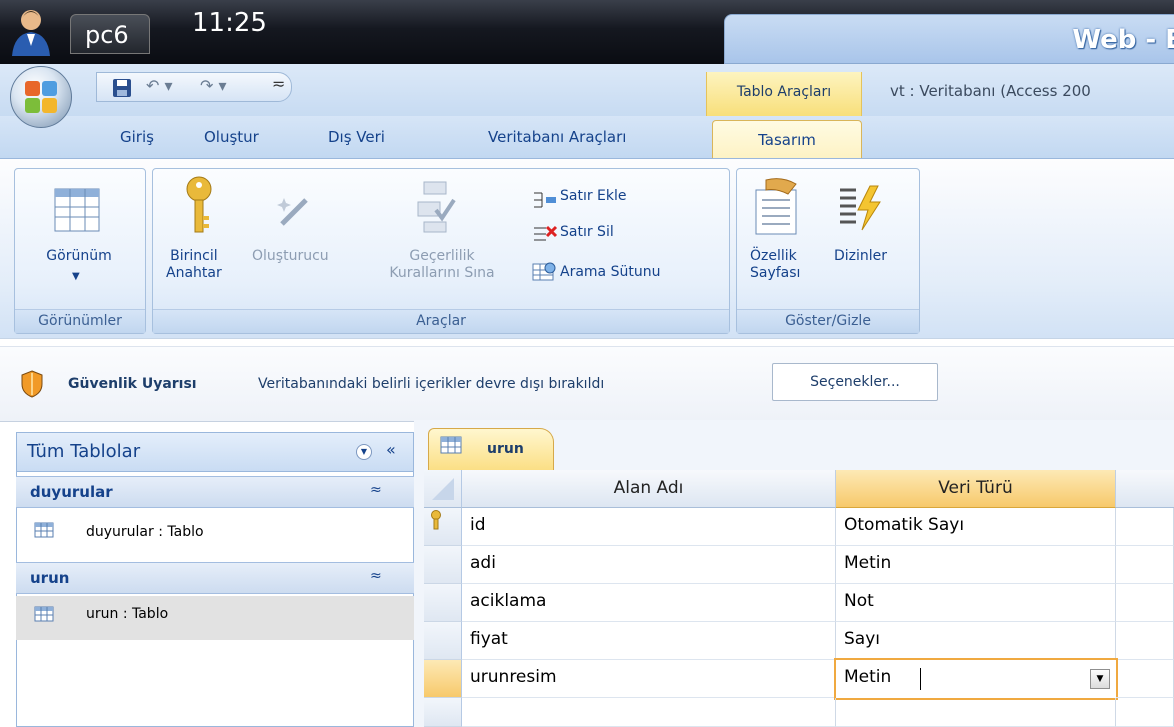 This screenshot has height=727, width=1174. Describe the element at coordinates (215, 452) in the screenshot. I see `nav-pane-header: Tüm Tablolar` at that location.